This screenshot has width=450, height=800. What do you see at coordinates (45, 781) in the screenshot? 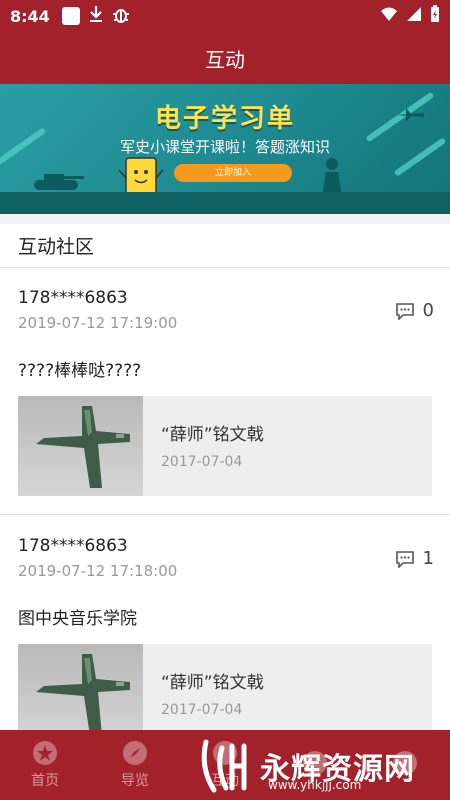
I see `nav-home-label: 首页` at bounding box center [45, 781].